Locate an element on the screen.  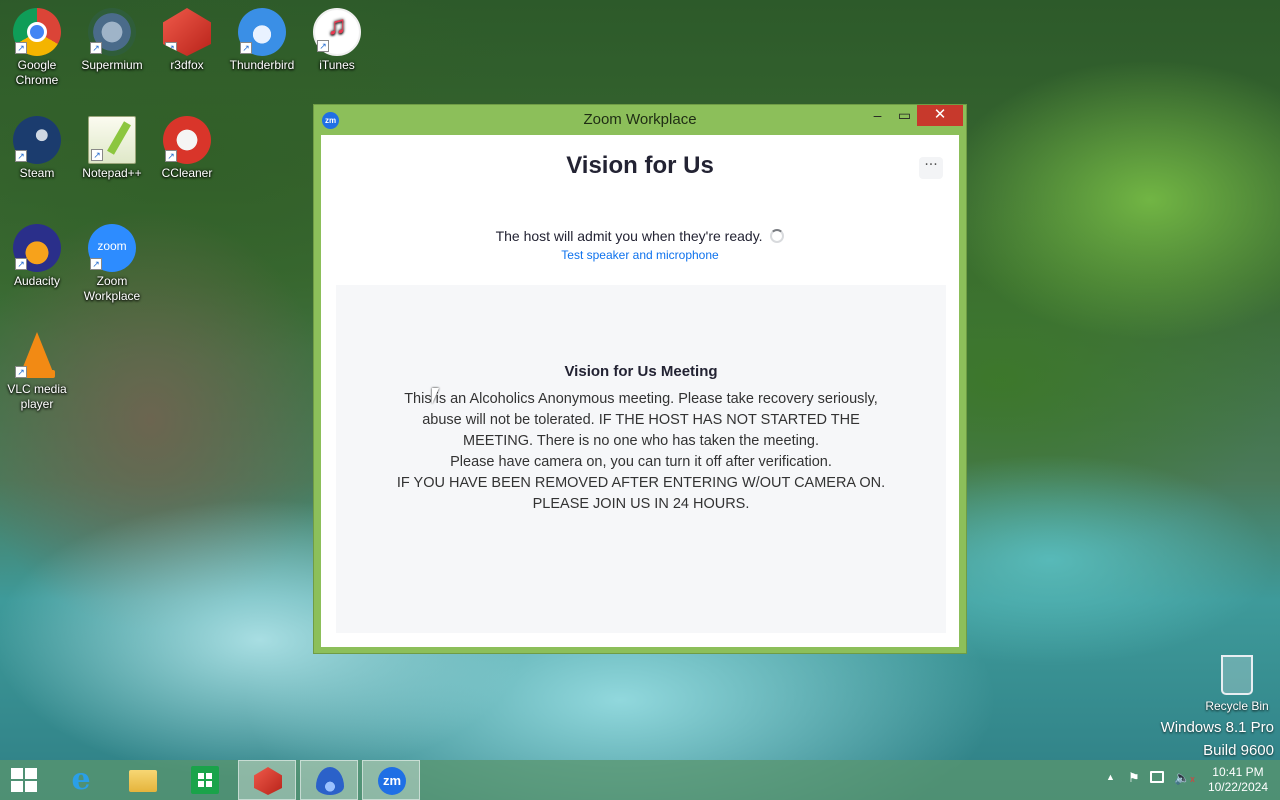
notepad-plus-plus-icon: ↗ is located at coordinates (112, 140).